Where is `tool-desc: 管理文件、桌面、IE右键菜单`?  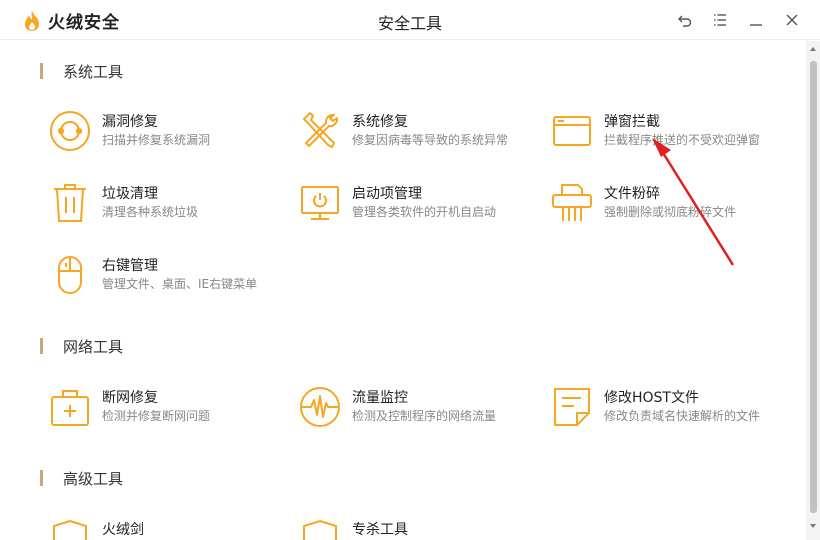
tool-desc: 管理文件、桌面、IE右键菜单 is located at coordinates (180, 284).